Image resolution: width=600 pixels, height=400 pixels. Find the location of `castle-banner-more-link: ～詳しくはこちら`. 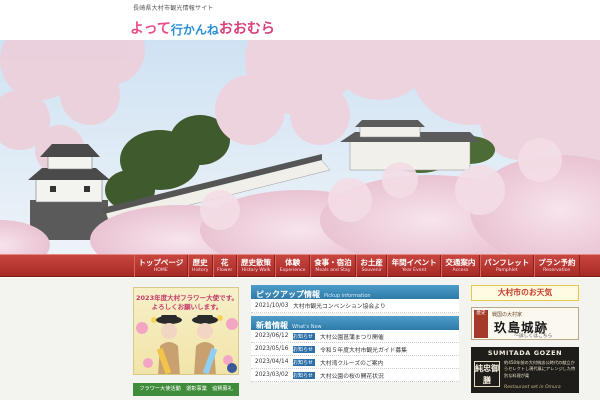

castle-banner-more-link: ～詳しくはこちら is located at coordinates (533, 336).